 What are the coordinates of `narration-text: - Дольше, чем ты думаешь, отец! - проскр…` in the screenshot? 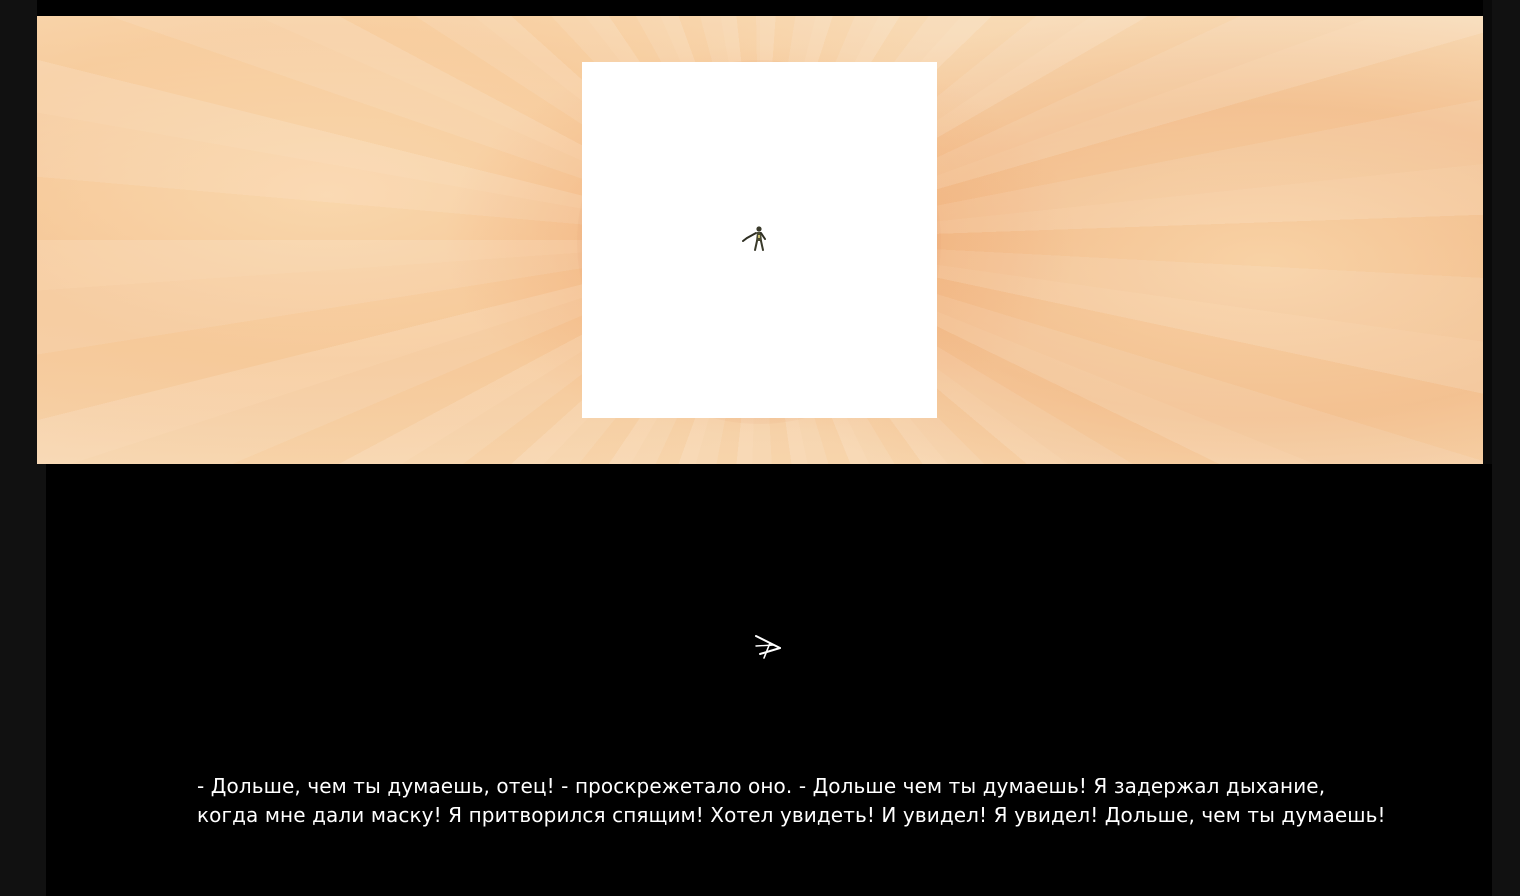 It's located at (797, 801).